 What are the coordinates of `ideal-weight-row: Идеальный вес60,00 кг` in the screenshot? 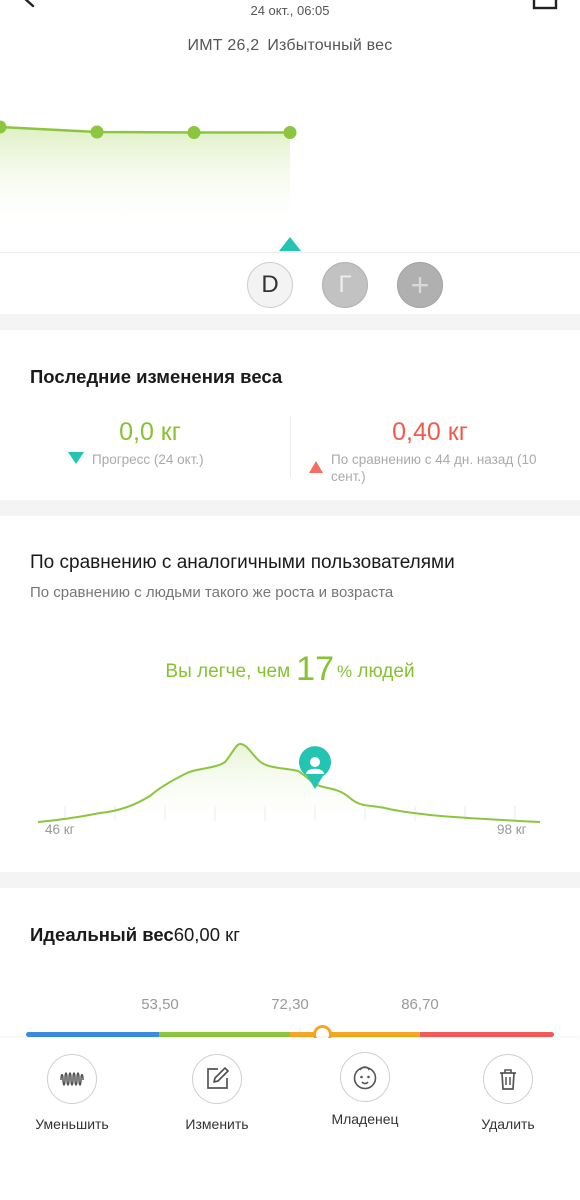 It's located at (135, 935).